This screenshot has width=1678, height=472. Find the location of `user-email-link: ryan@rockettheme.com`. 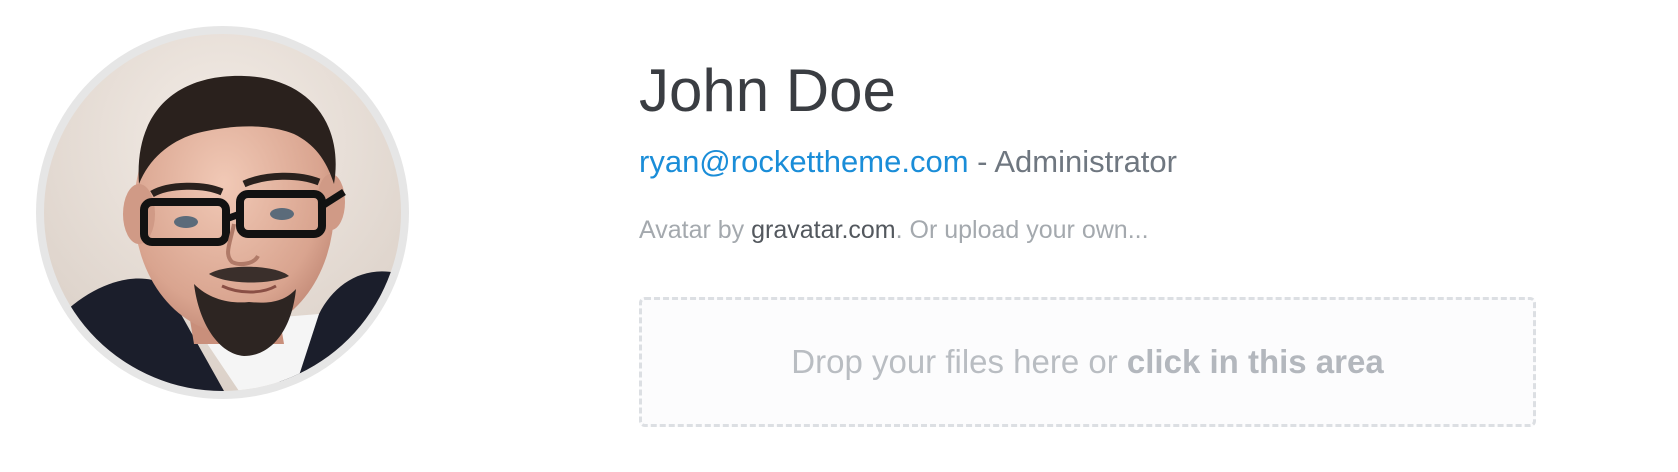

user-email-link: ryan@rockettheme.com is located at coordinates (804, 161).